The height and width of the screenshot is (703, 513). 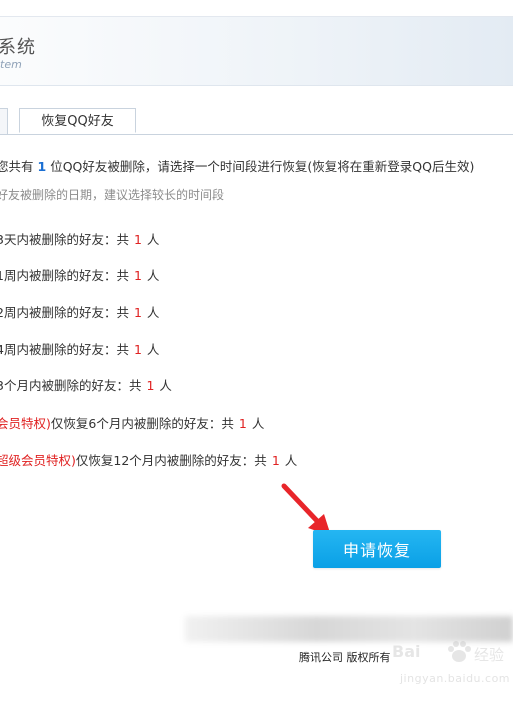 What do you see at coordinates (64, 349) in the screenshot?
I see `option-label: 4周内被删除的好友：共` at bounding box center [64, 349].